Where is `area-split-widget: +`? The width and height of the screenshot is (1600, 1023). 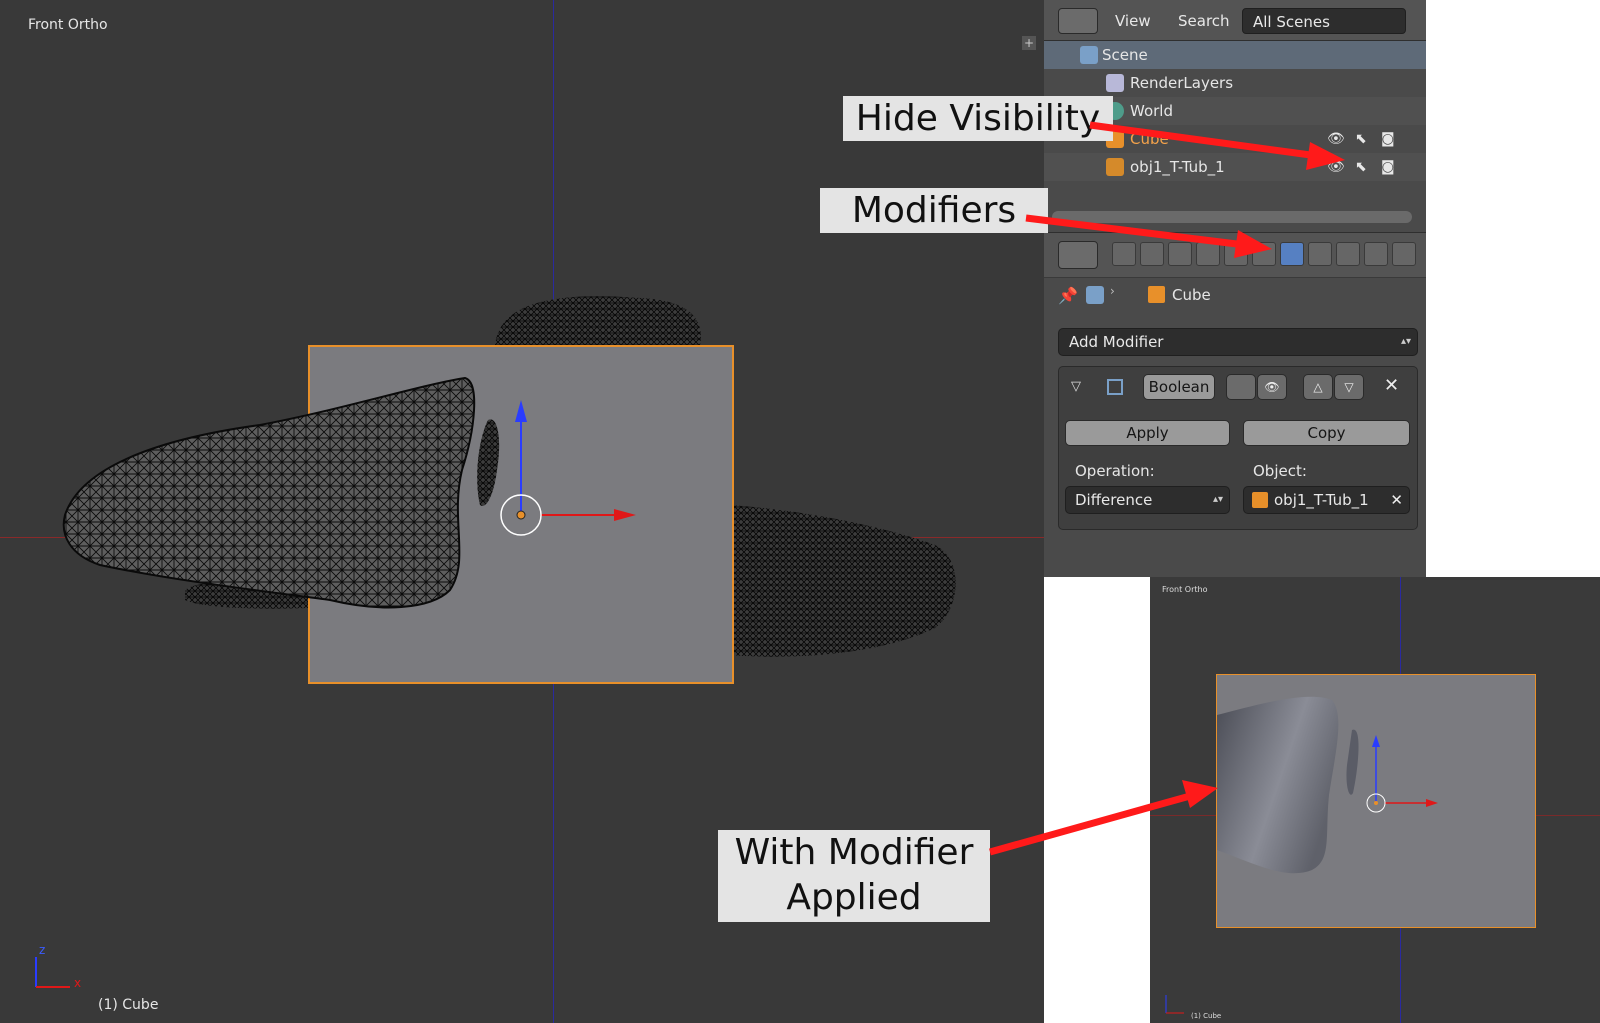 area-split-widget: + is located at coordinates (1029, 43).